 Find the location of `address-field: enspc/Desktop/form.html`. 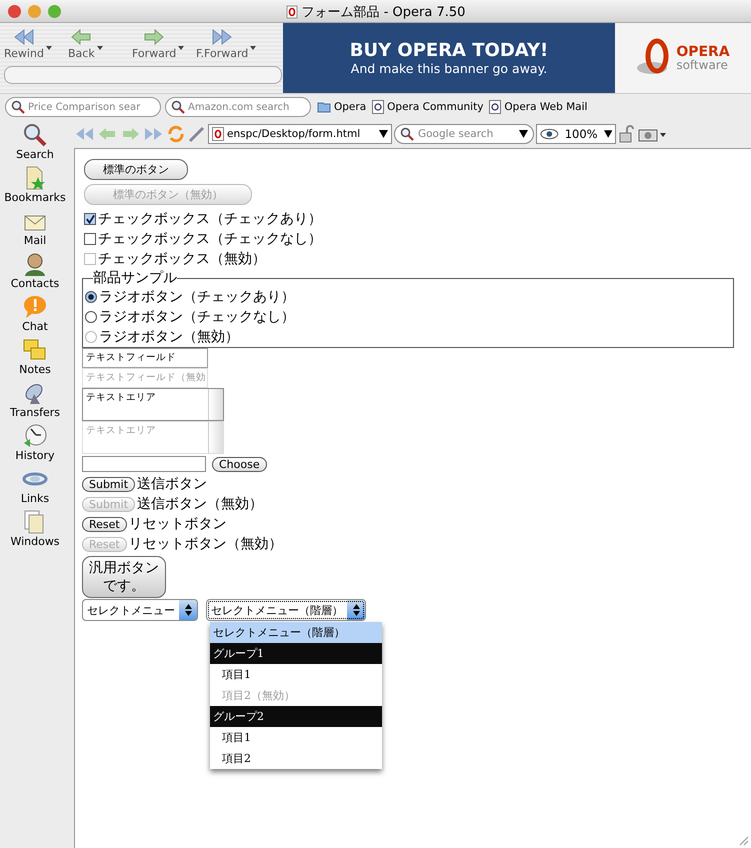

address-field: enspc/Desktop/form.html is located at coordinates (300, 134).